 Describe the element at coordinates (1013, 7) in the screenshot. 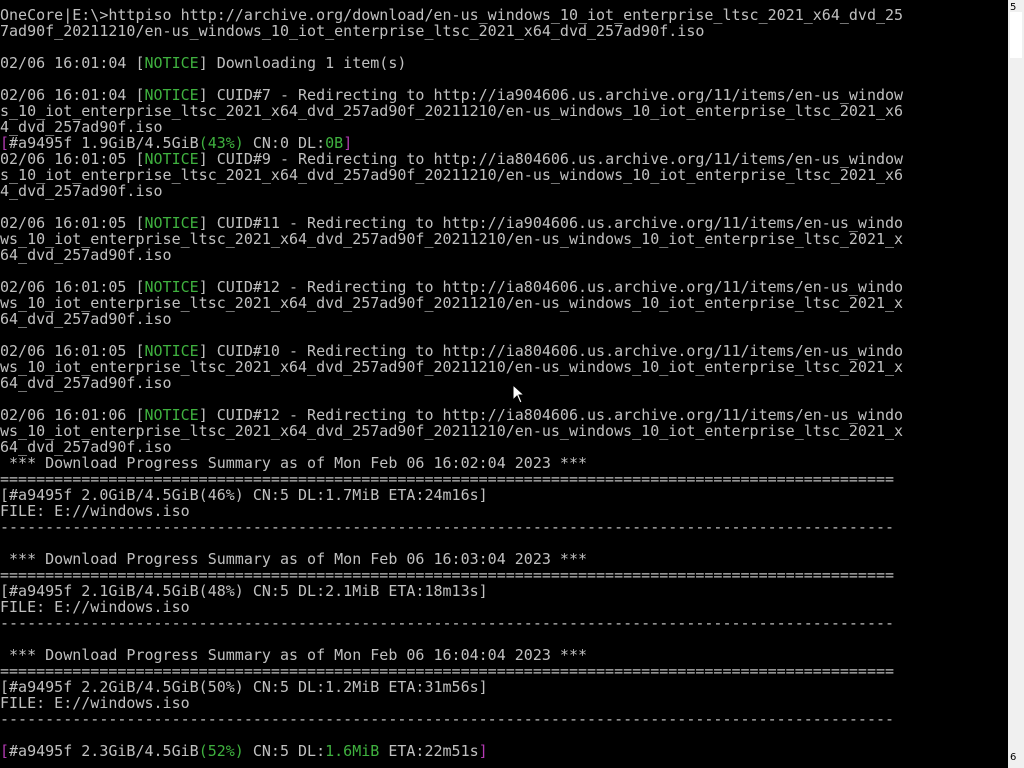

I see `scrollbar-top-label: 5` at that location.